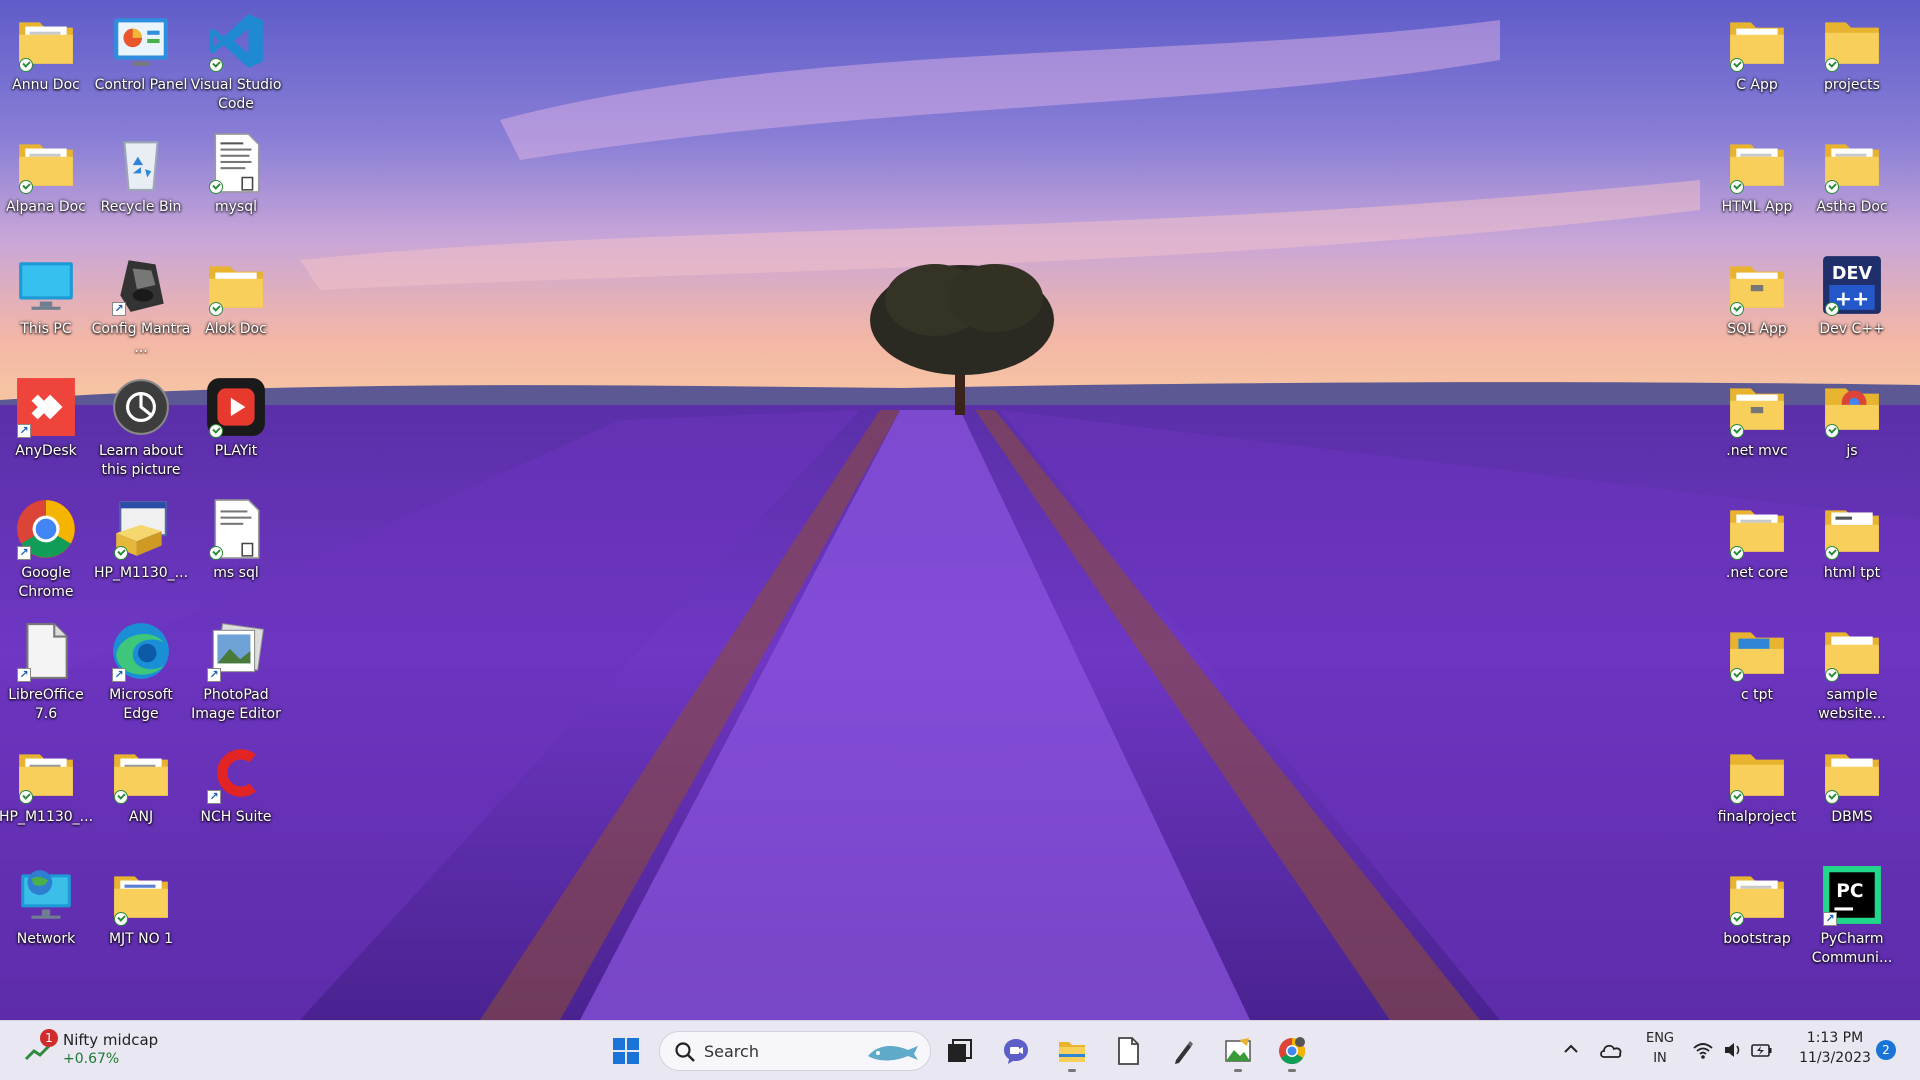  What do you see at coordinates (46, 329) in the screenshot?
I see `desktop-icon-label: This PC` at bounding box center [46, 329].